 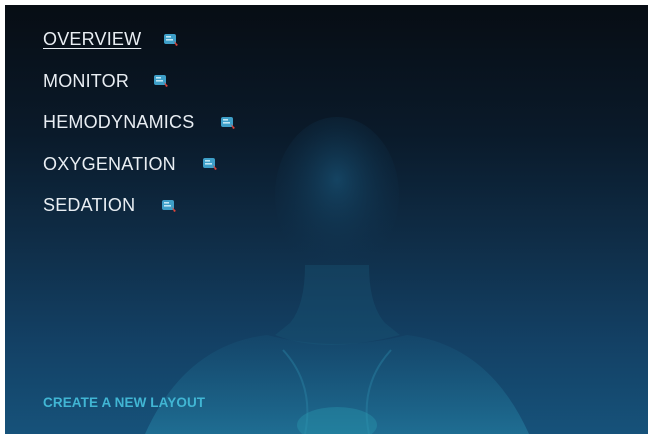 What do you see at coordinates (109, 164) in the screenshot?
I see `menu-item-label: OXYGENATION` at bounding box center [109, 164].